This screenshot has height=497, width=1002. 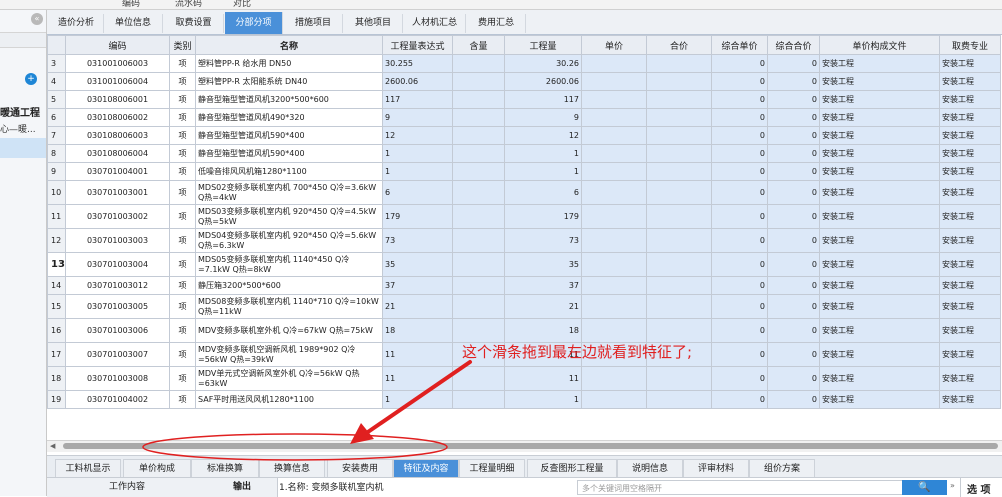 I want to click on cell-code: 030701003007, so click(x=117, y=354).